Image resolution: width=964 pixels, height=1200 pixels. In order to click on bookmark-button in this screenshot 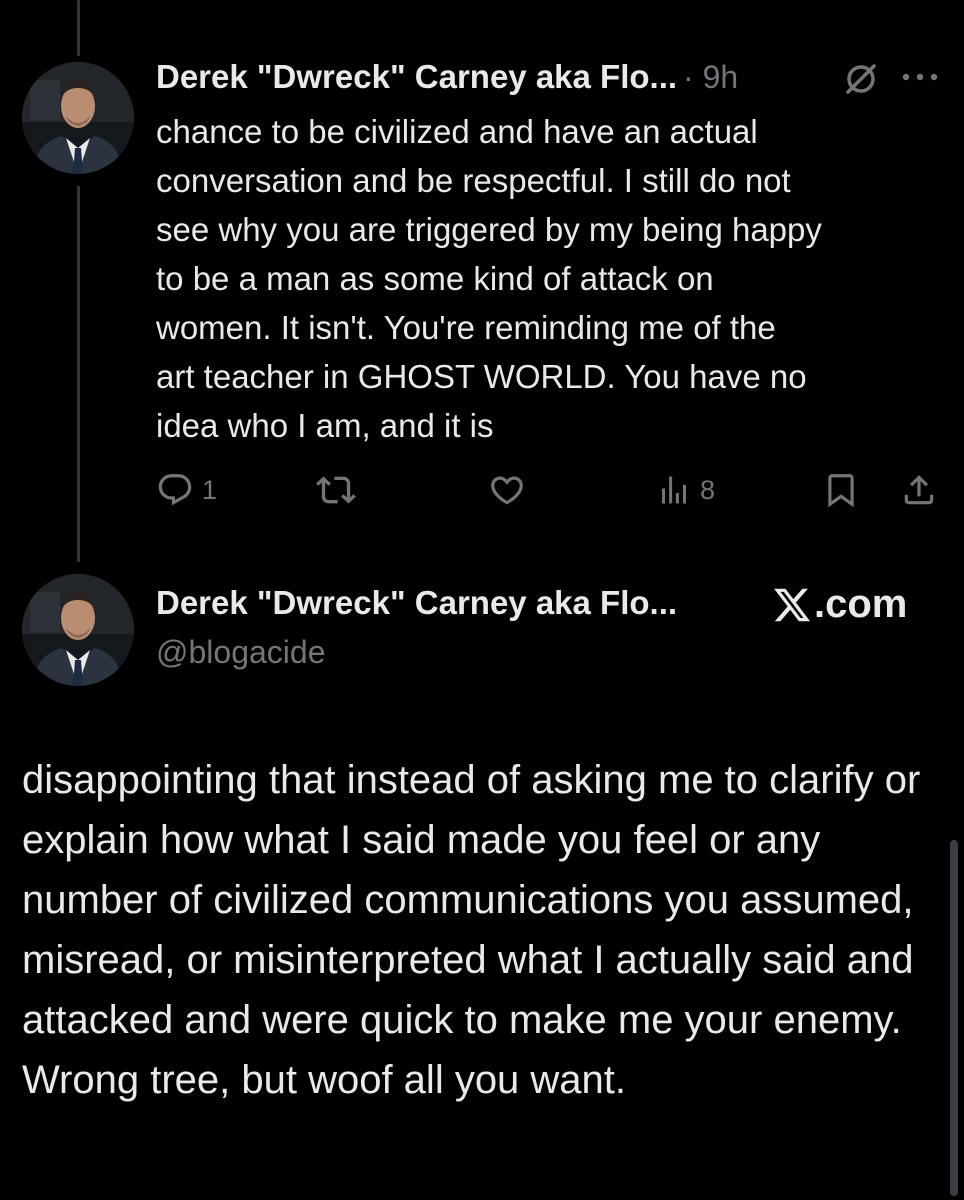, I will do `click(841, 490)`.